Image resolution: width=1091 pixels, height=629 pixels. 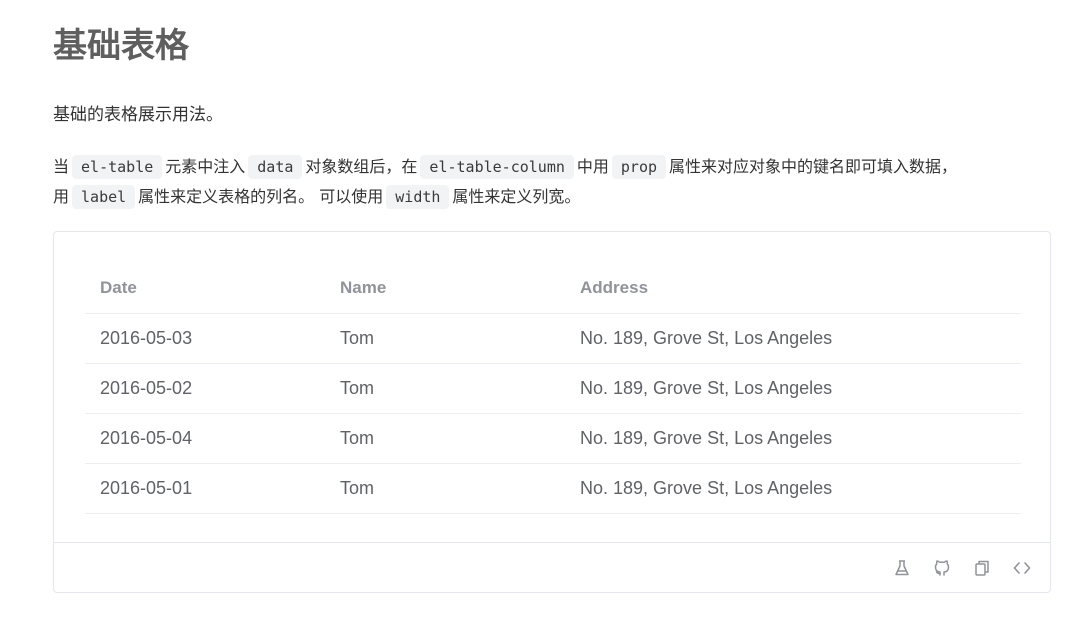 I want to click on table-header-row: Date Name Address, so click(x=553, y=288).